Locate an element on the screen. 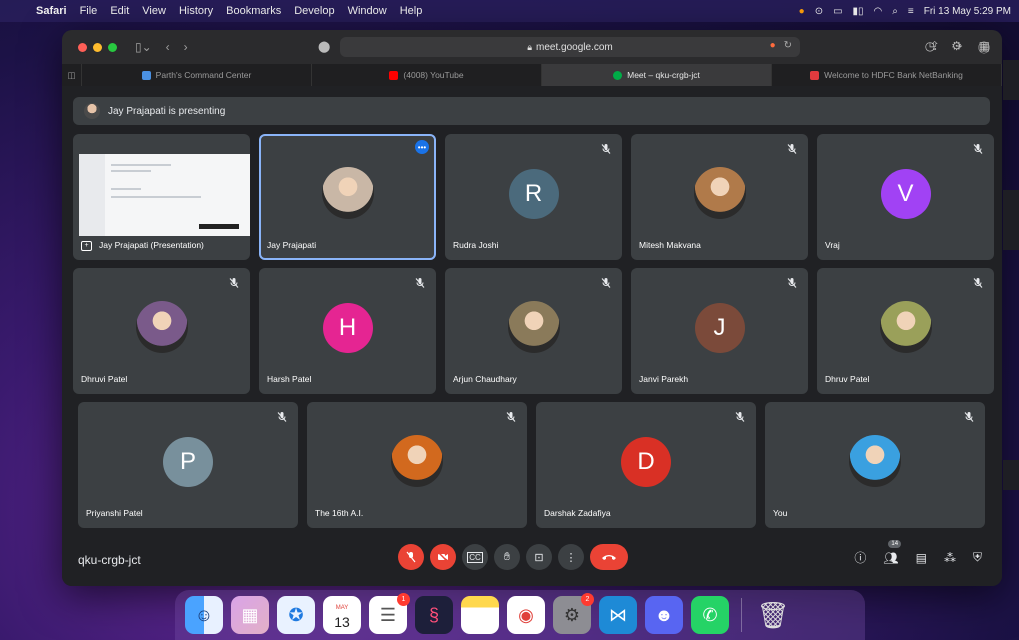 This screenshot has height=640, width=1019. pinned-tab: ◫ is located at coordinates (72, 75).